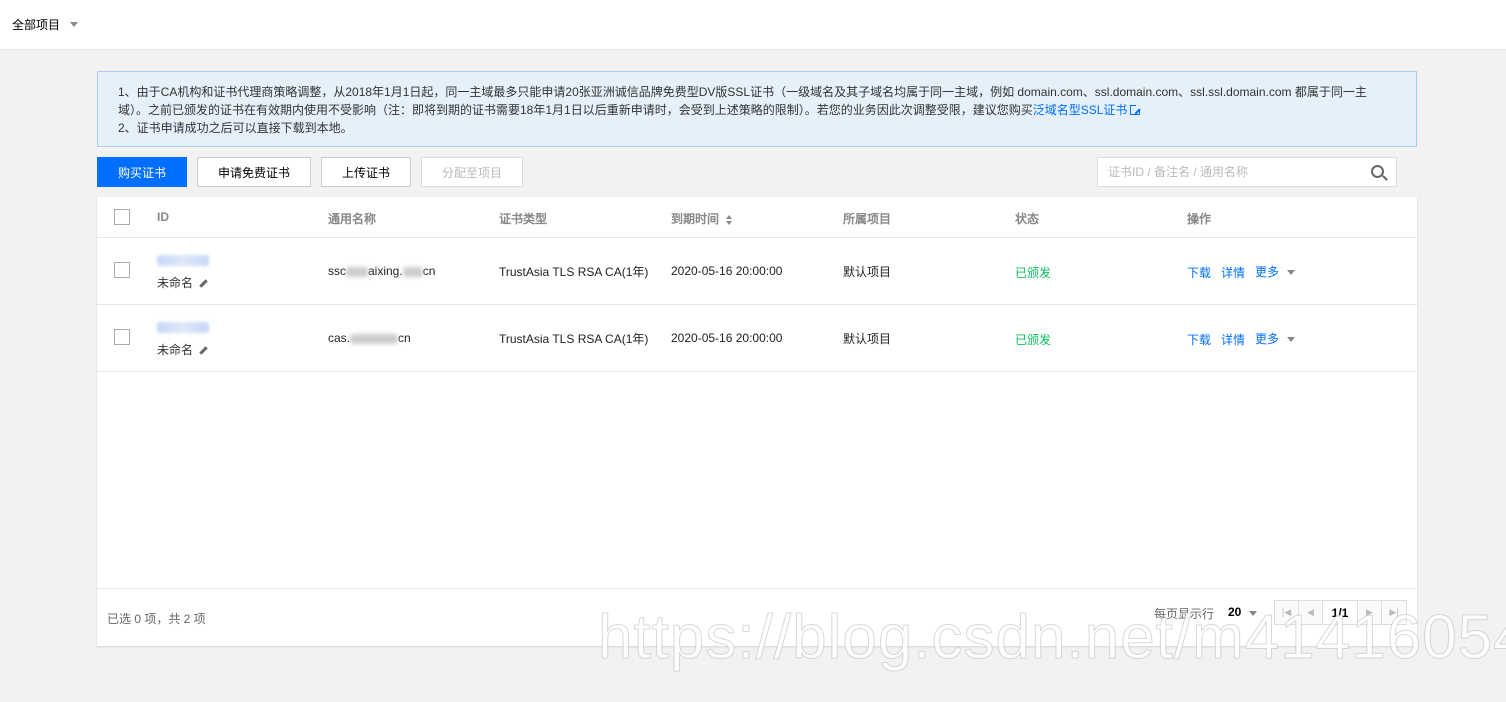 This screenshot has height=702, width=1506. I want to click on next-page-icon: ▶, so click(1369, 612).